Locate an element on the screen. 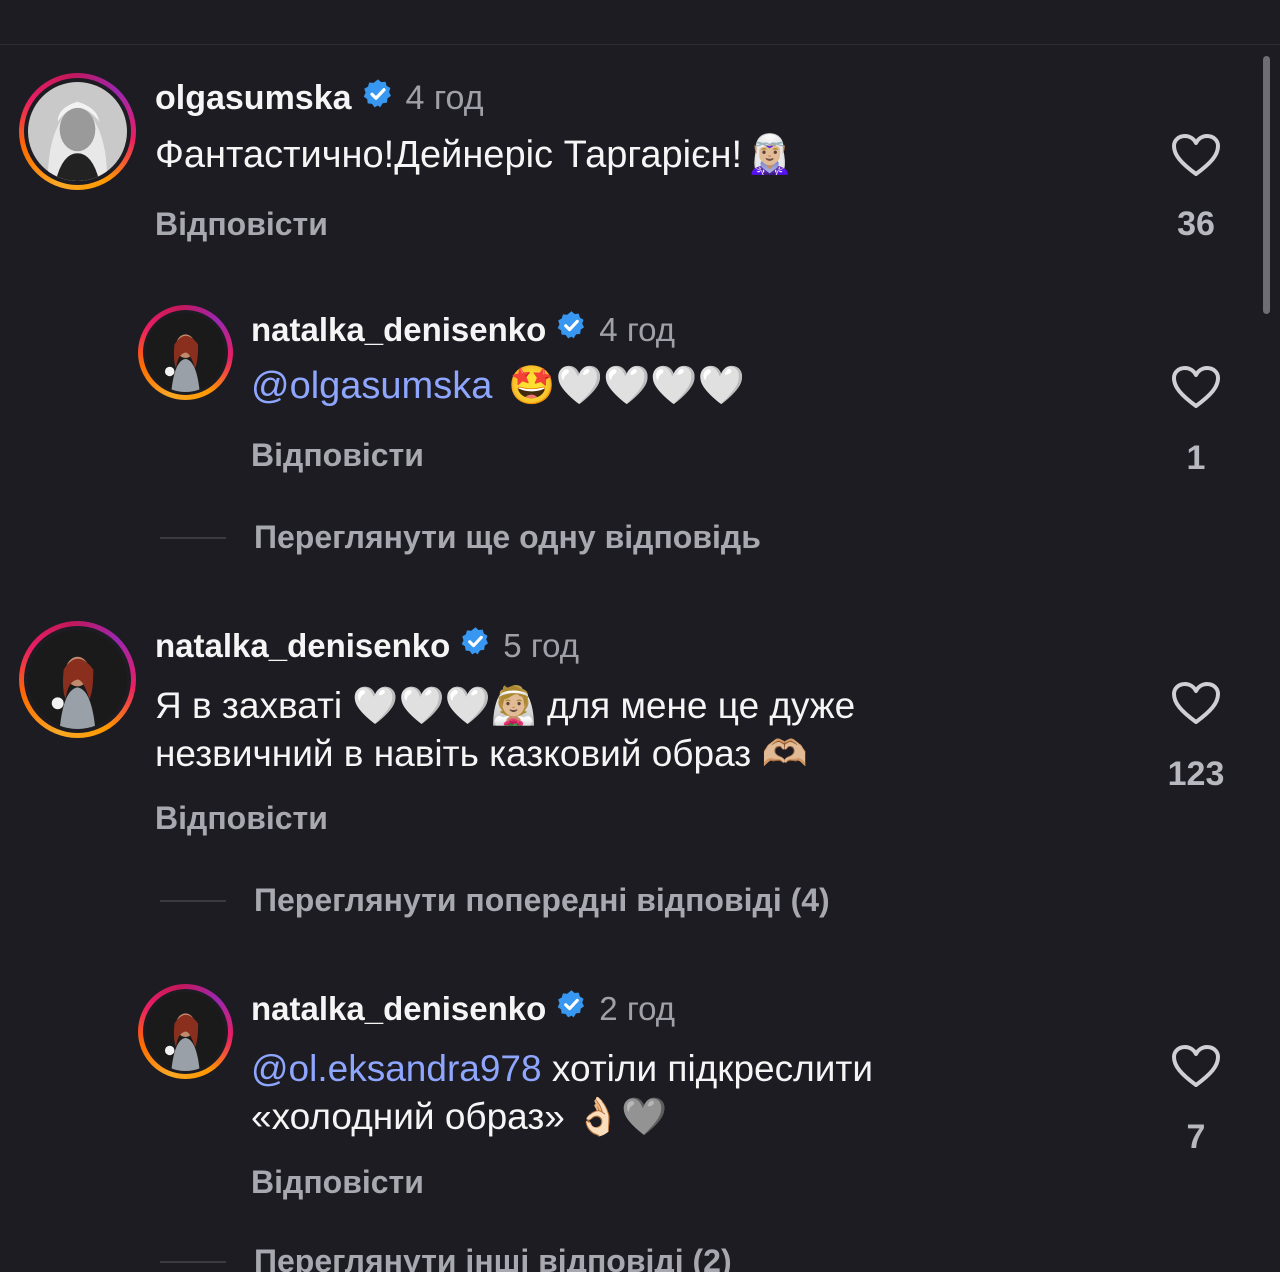 The image size is (1280, 1272). comment-text: Фантастично!Дейнеріс Таргарієн! 🧝🏼‍♀️ is located at coordinates (474, 155).